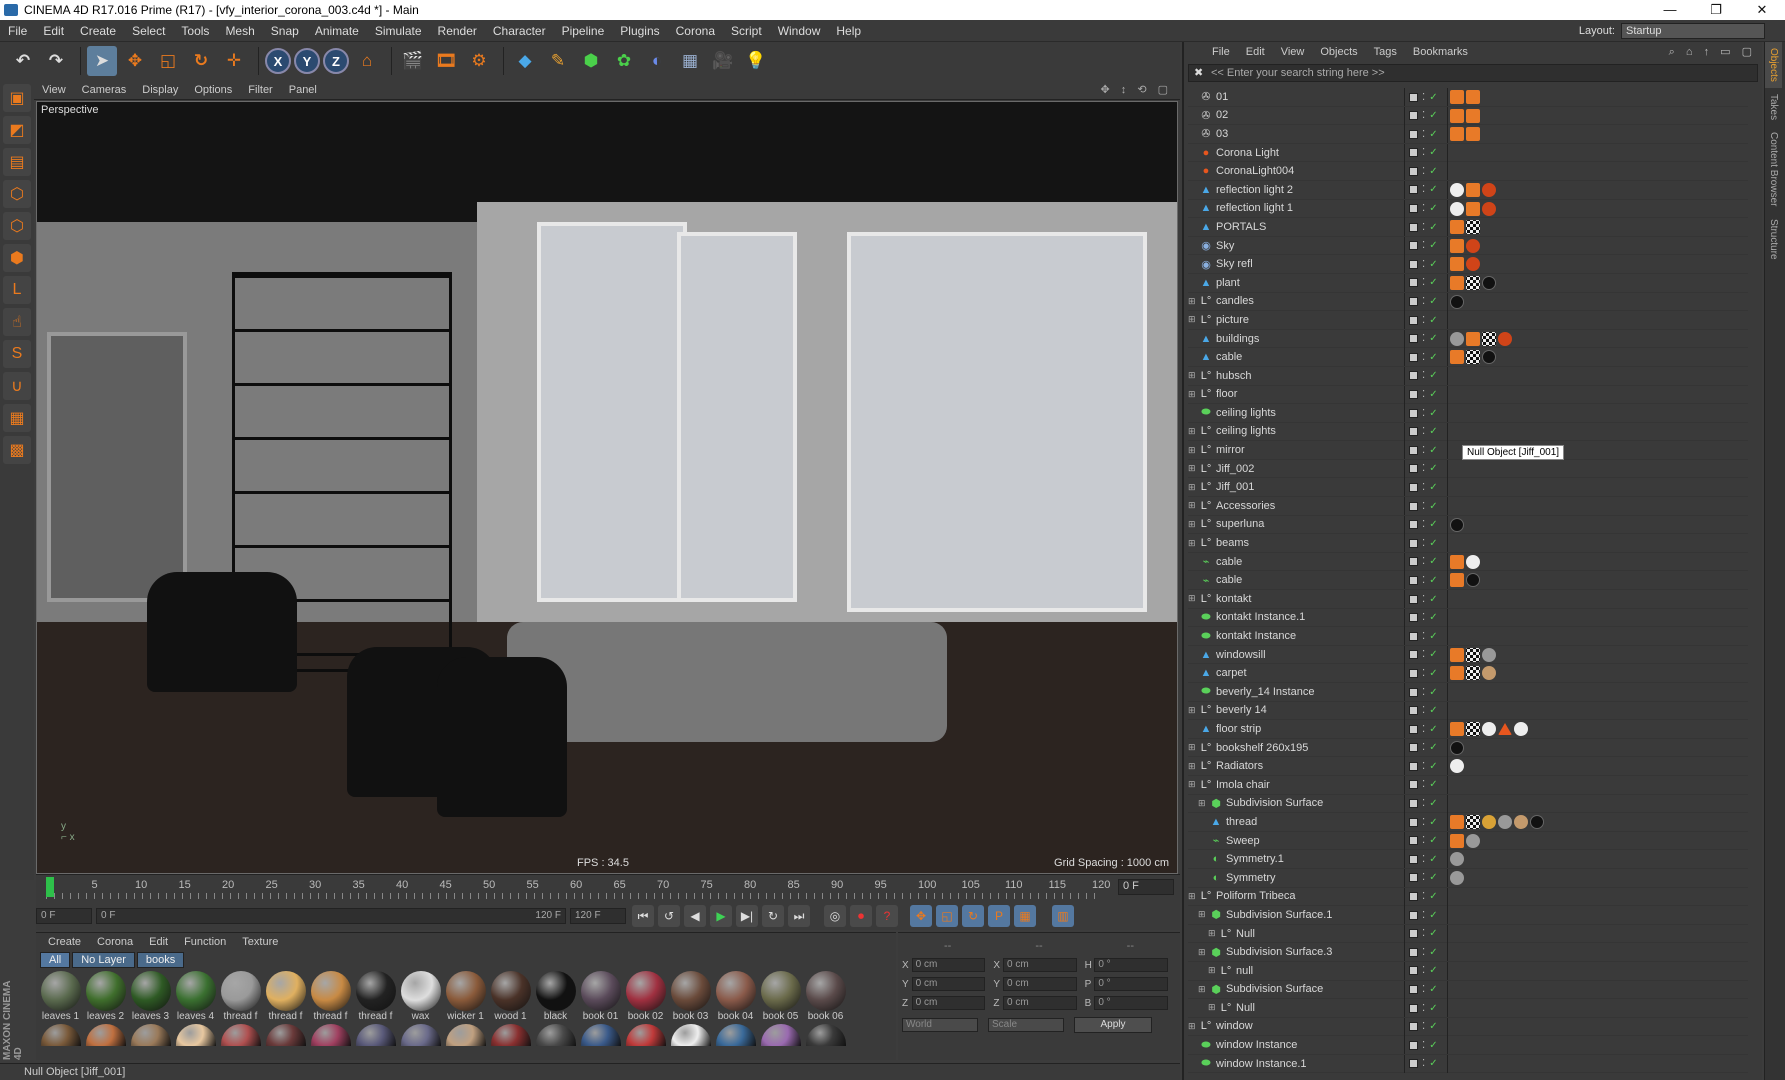  I want to click on object-row: ⬬ ceiling lights ⁚ ✓, so click(1468, 413).